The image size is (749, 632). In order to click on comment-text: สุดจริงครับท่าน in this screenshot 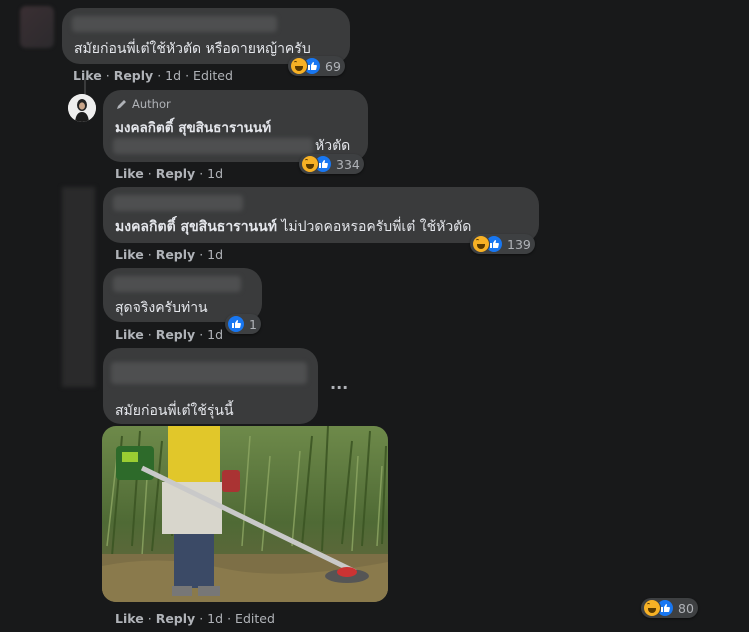, I will do `click(161, 308)`.